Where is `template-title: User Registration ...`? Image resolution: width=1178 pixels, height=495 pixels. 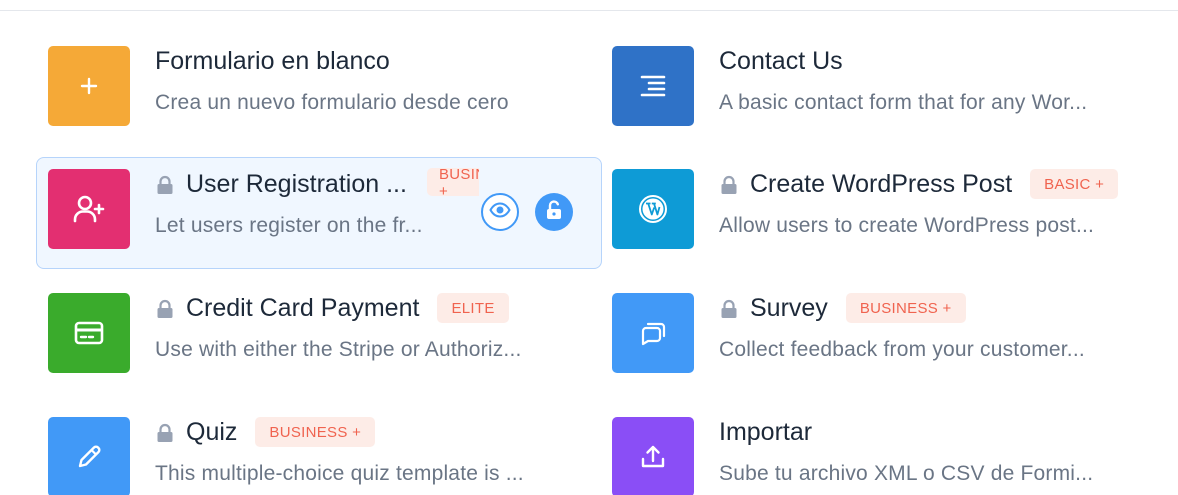
template-title: User Registration ... is located at coordinates (296, 183).